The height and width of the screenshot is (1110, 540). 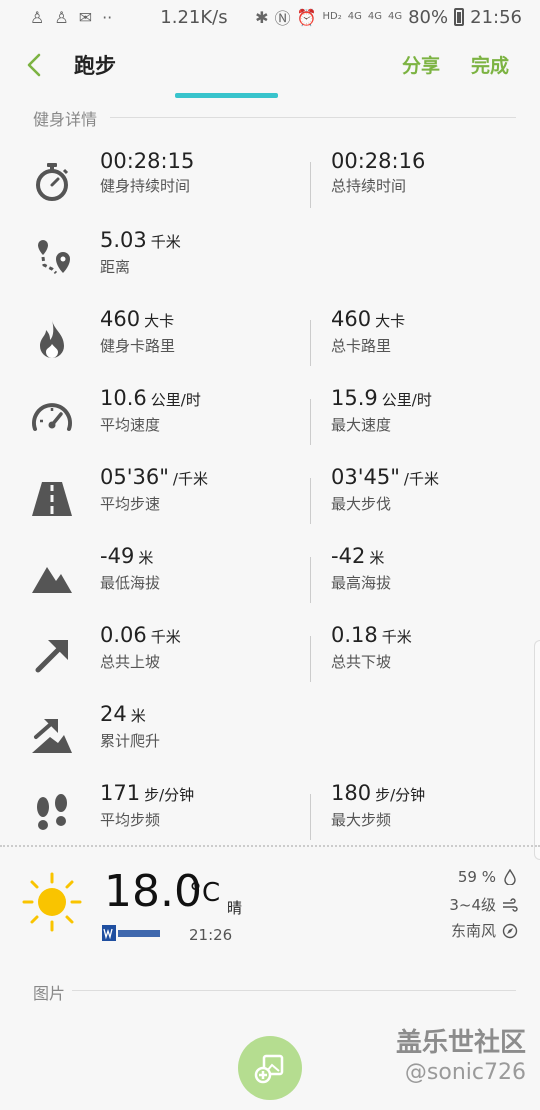 What do you see at coordinates (54, 257) in the screenshot?
I see `distance-icon` at bounding box center [54, 257].